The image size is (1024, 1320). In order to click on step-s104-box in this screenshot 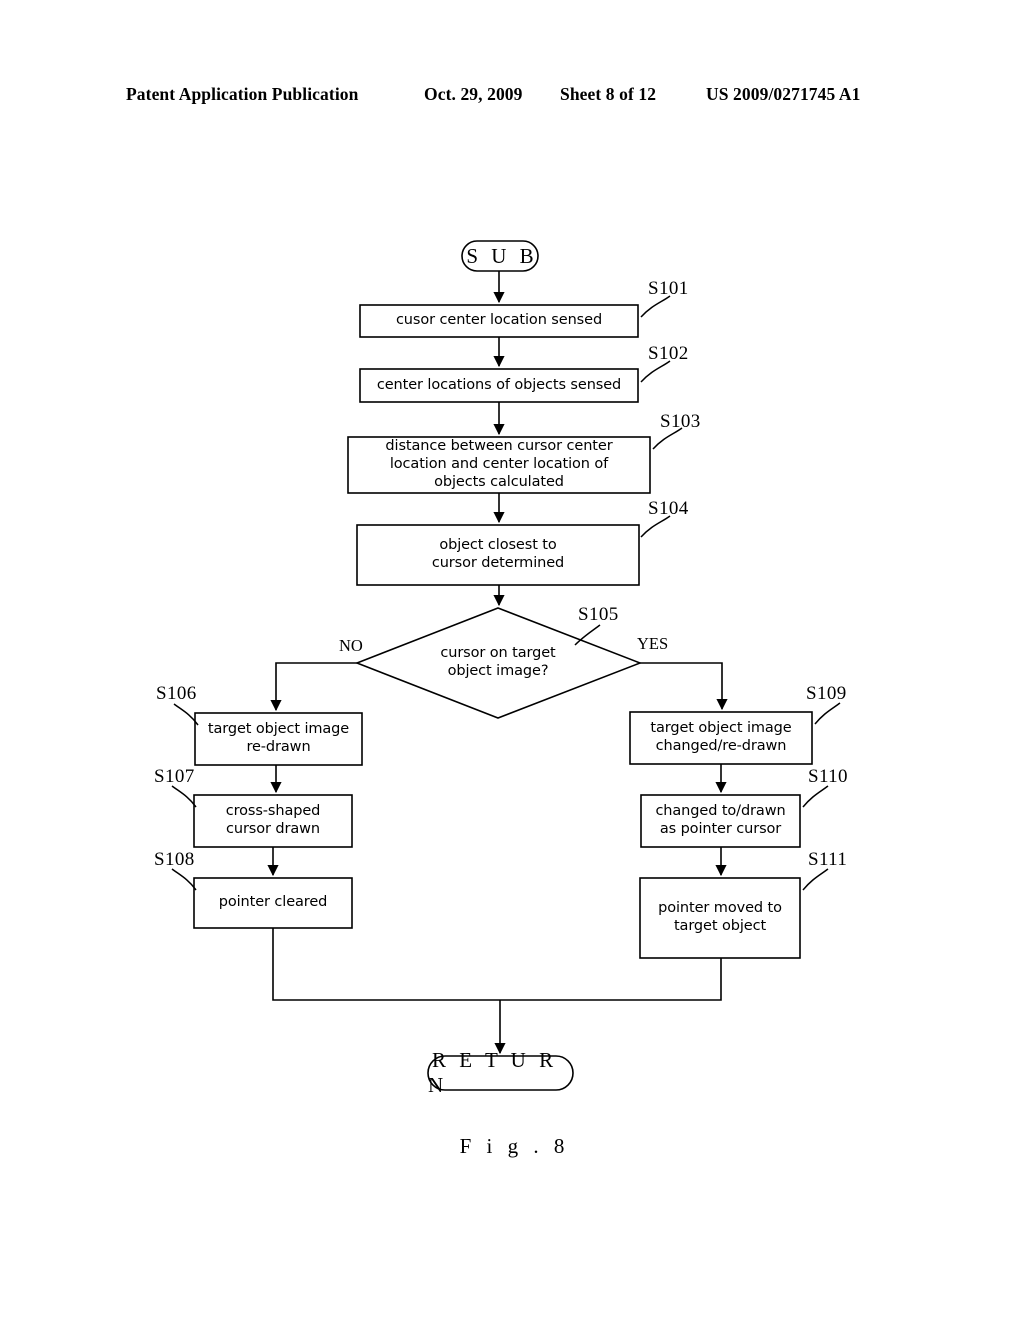, I will do `click(498, 555)`.